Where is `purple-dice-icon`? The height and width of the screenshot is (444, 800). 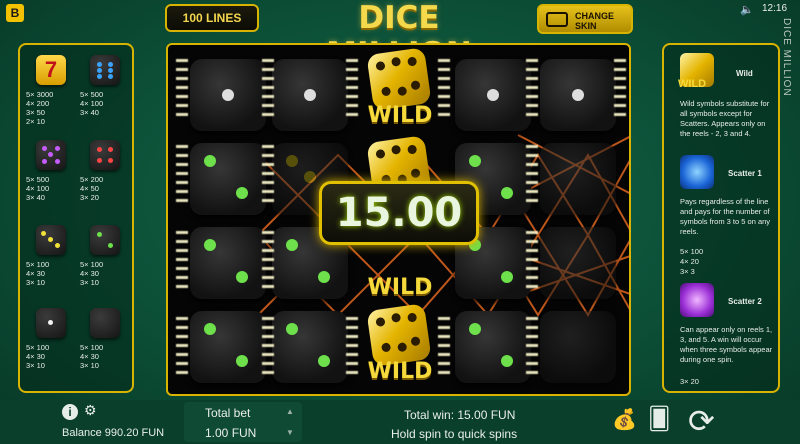 purple-dice-icon is located at coordinates (51, 155).